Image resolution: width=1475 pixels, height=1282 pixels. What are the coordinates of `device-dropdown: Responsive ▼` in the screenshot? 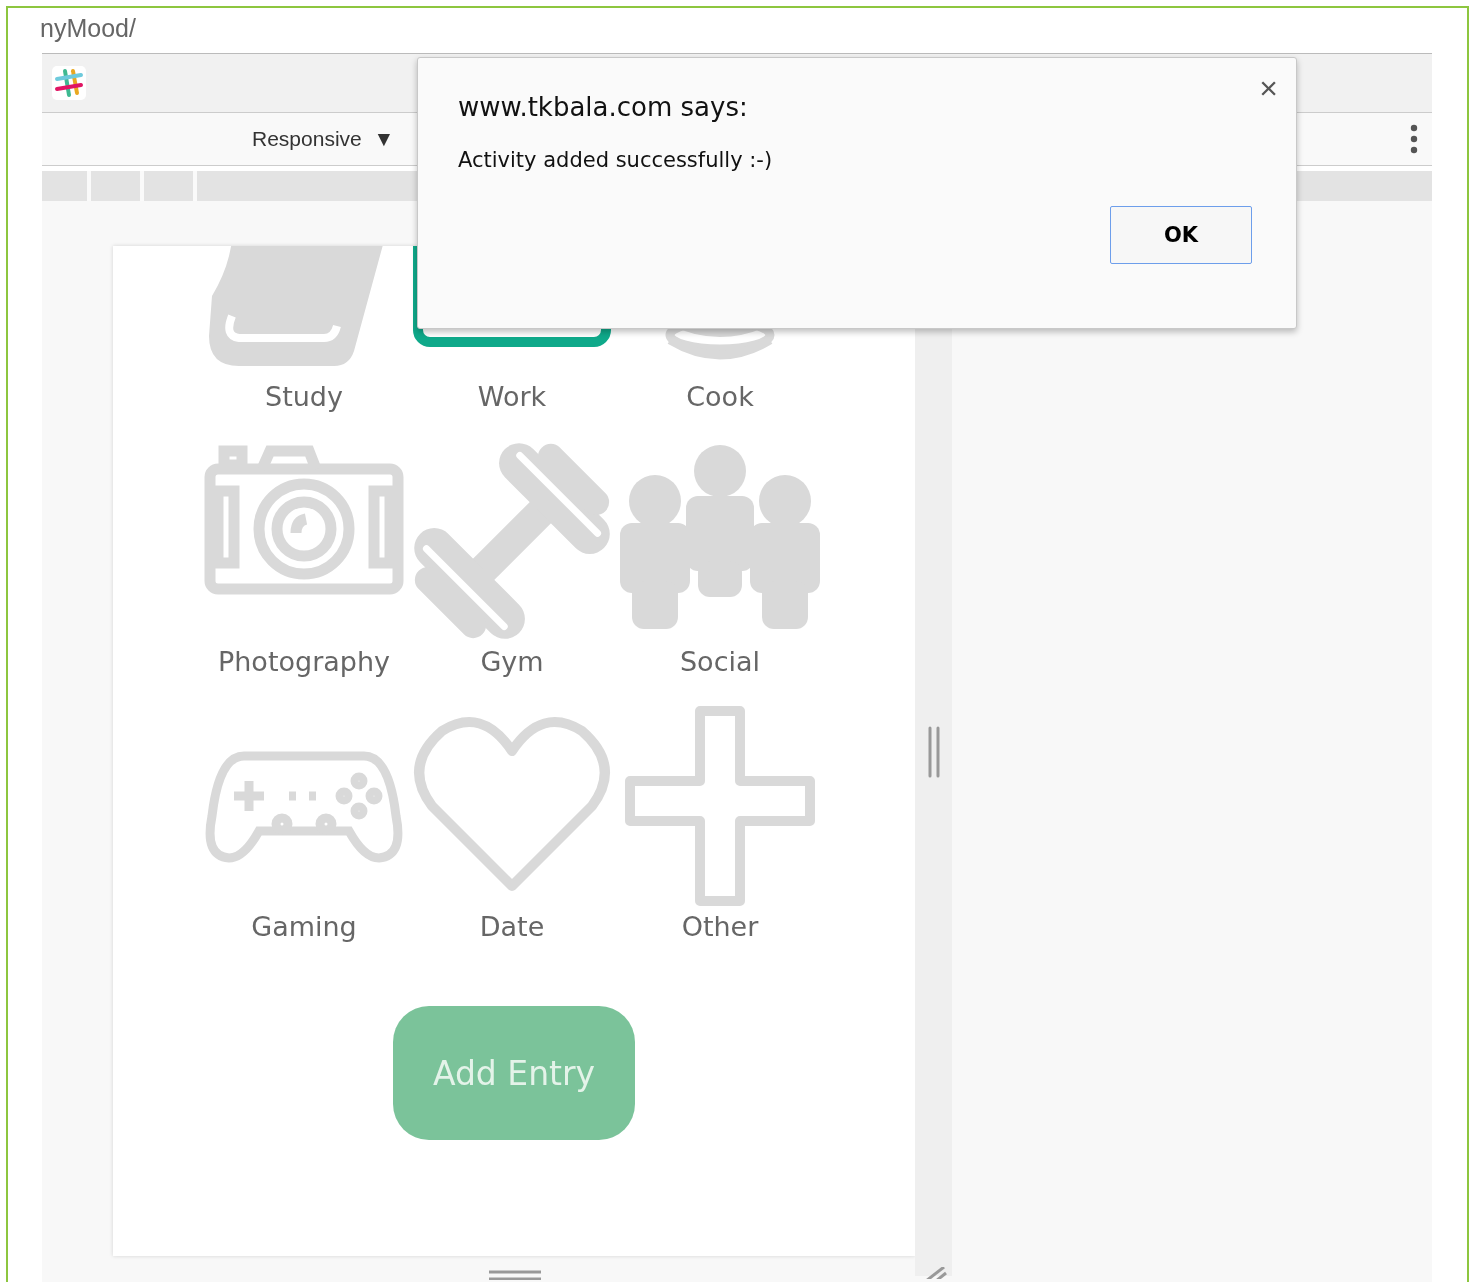 It's located at (323, 139).